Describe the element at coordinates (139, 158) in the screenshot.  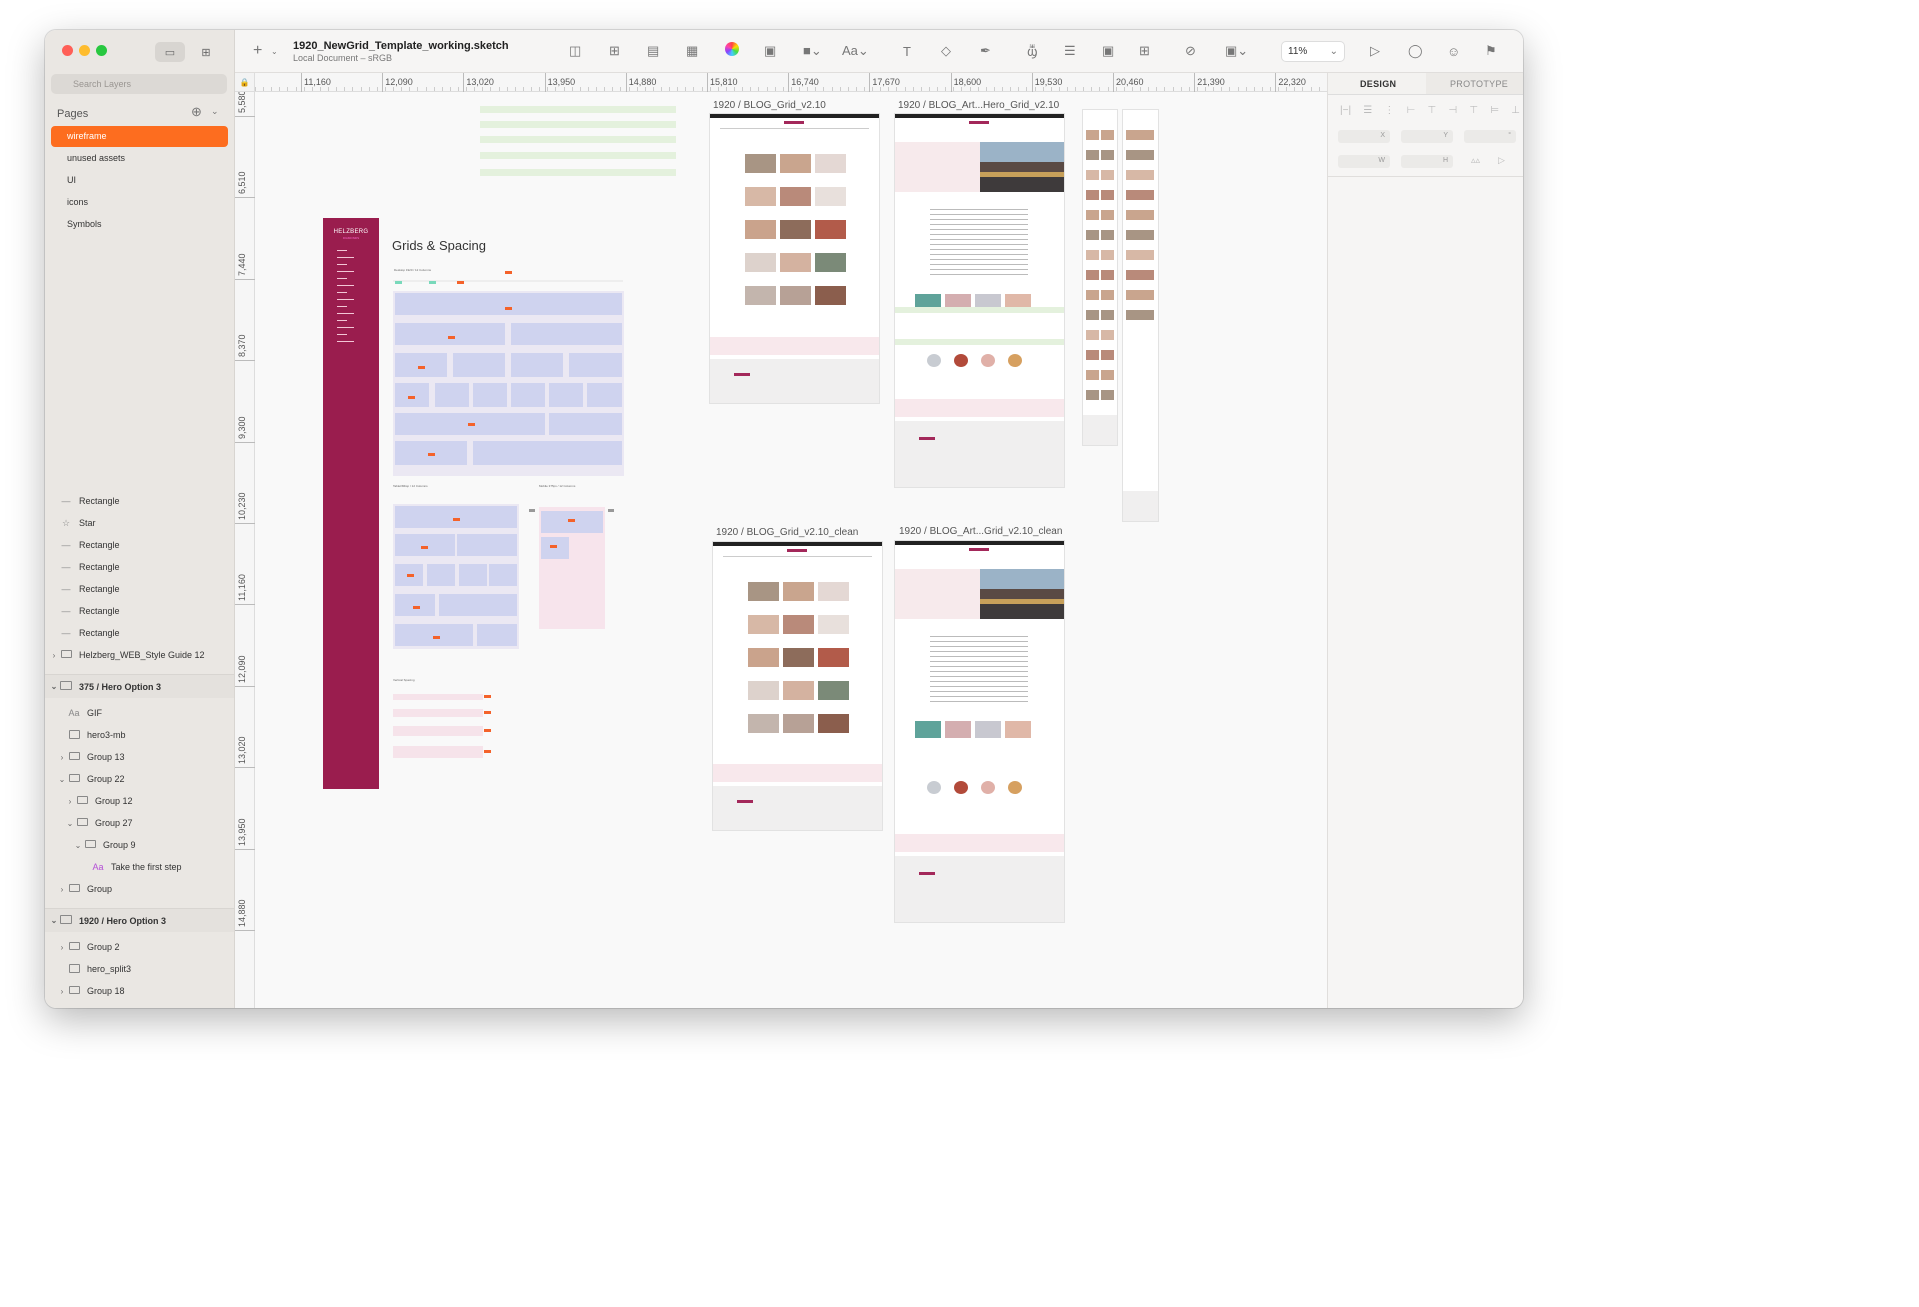
I see `page-item: unused assets` at that location.